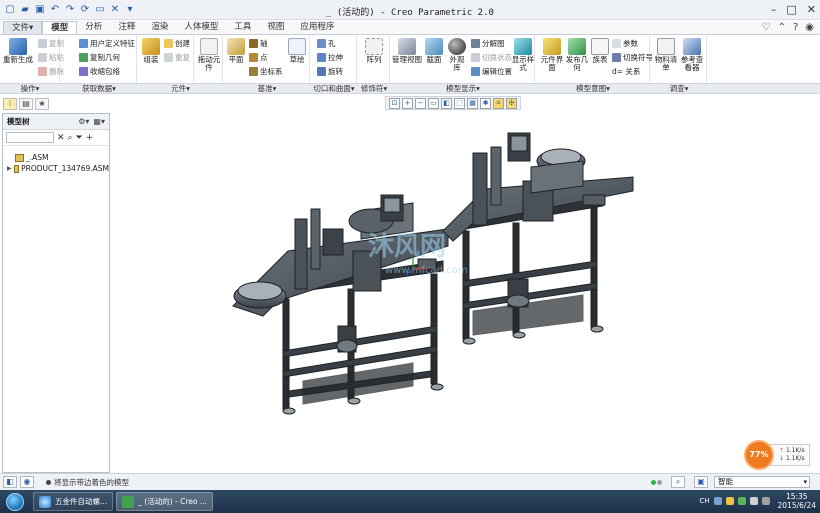 The width and height of the screenshot is (820, 513). Describe the element at coordinates (26, 104) in the screenshot. I see `folder-browser-tab-icon: ▤` at that location.